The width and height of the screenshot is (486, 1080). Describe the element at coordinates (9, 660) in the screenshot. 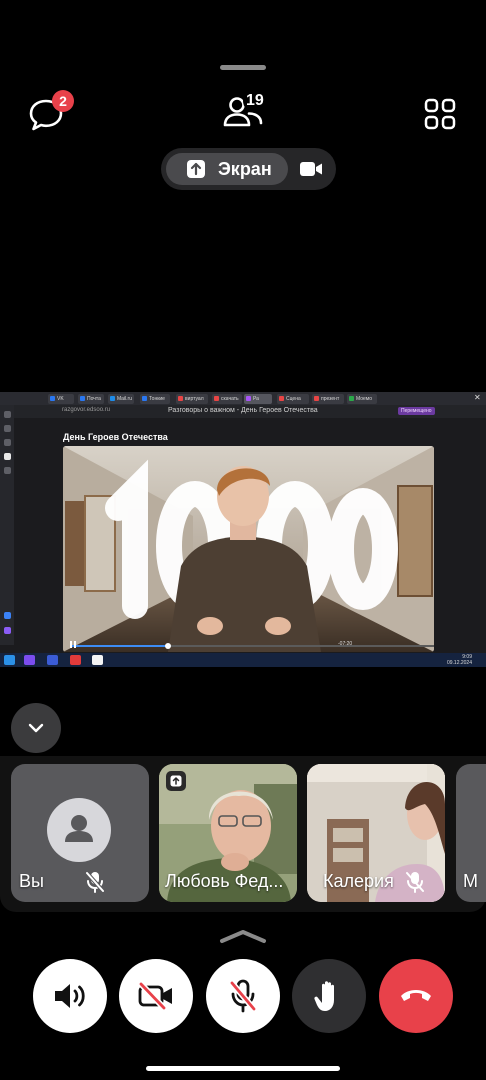

I see `windows-start-icon` at that location.